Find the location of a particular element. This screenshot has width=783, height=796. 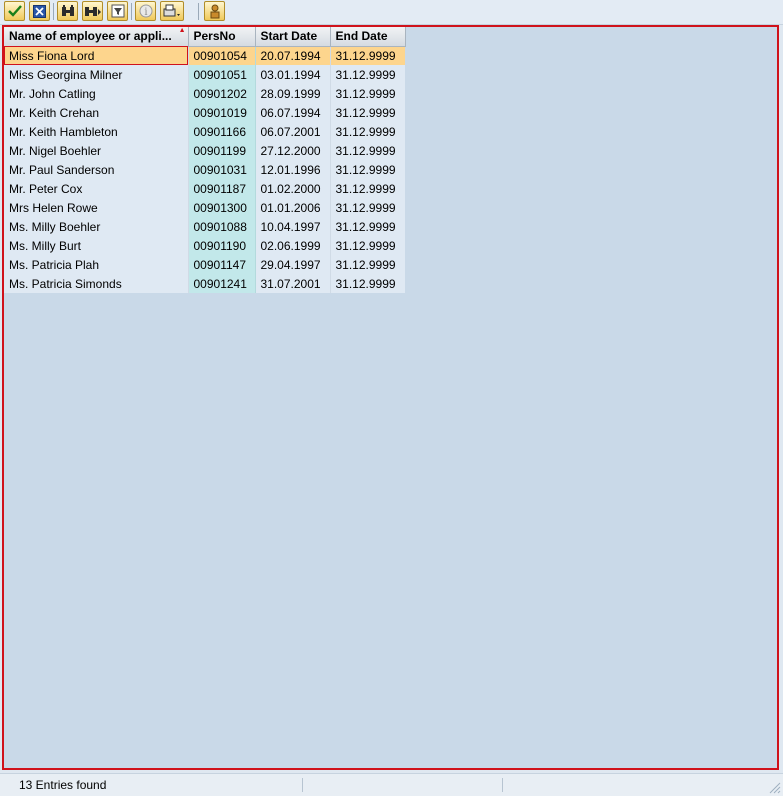

cell-start-date: 29.04.1997 is located at coordinates (293, 264).